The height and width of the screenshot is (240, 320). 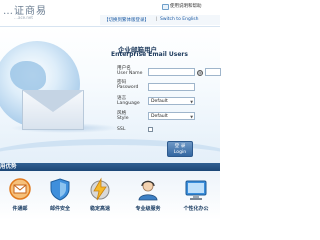 I want to click on mail-network-icon, so click(x=20, y=189).